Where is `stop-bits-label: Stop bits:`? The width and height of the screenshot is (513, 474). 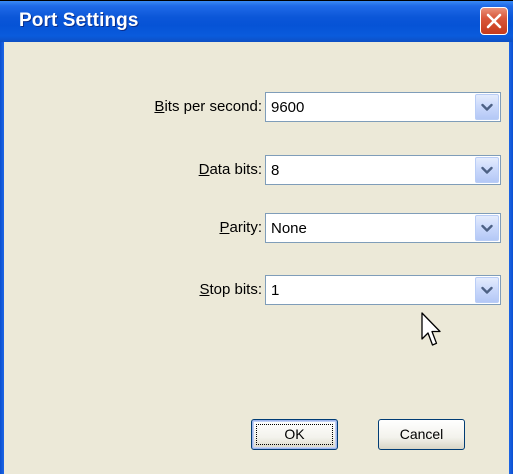
stop-bits-label: Stop bits: is located at coordinates (230, 289).